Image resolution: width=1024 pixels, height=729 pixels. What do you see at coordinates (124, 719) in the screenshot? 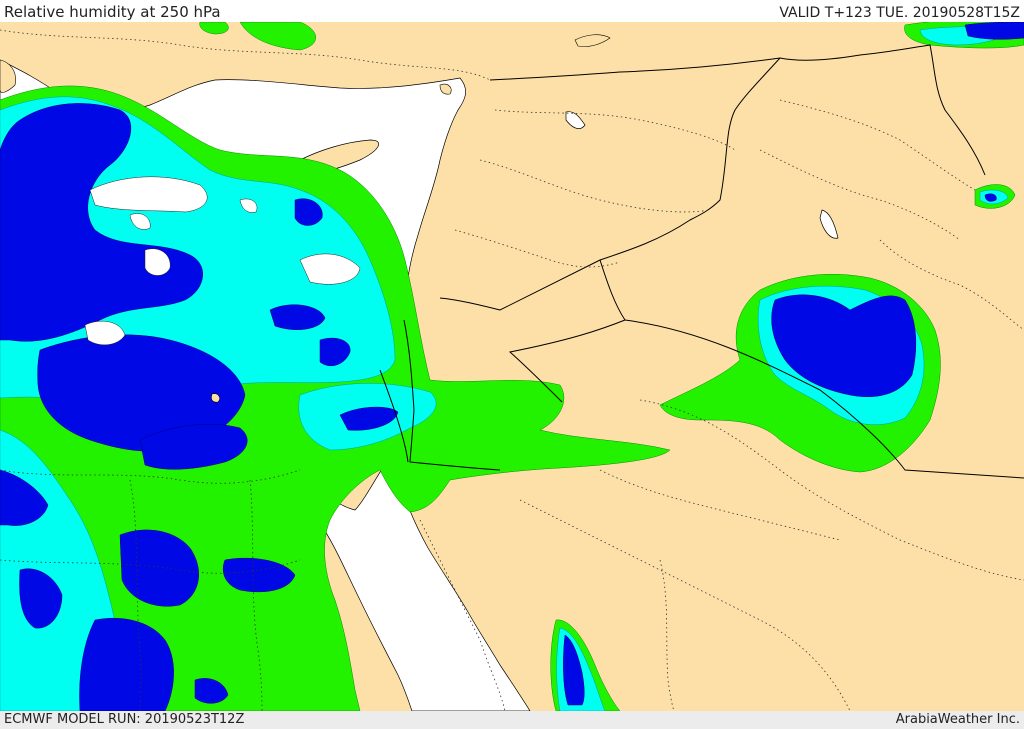
I see `model-run-label: ECMWF MODEL RUN: 20190523T12Z` at bounding box center [124, 719].